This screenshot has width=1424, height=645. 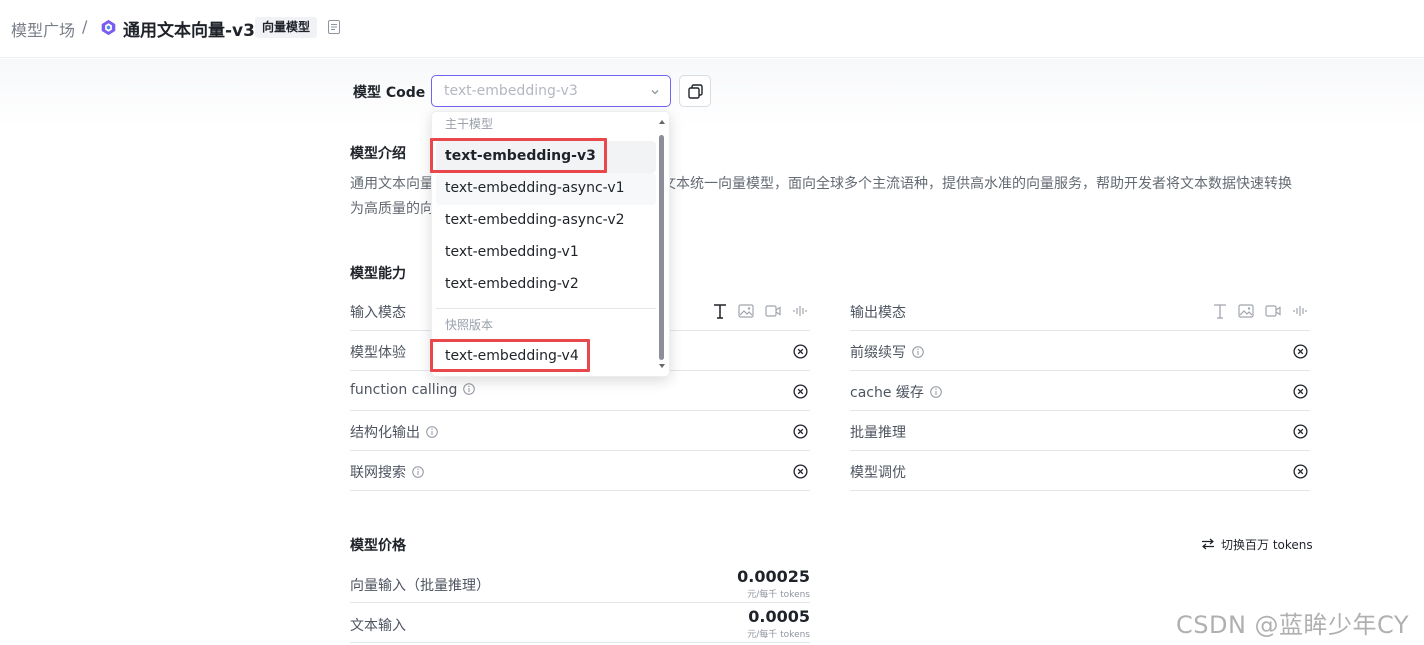 What do you see at coordinates (43, 29) in the screenshot?
I see `breadcrumb-root-link: 模型广场` at bounding box center [43, 29].